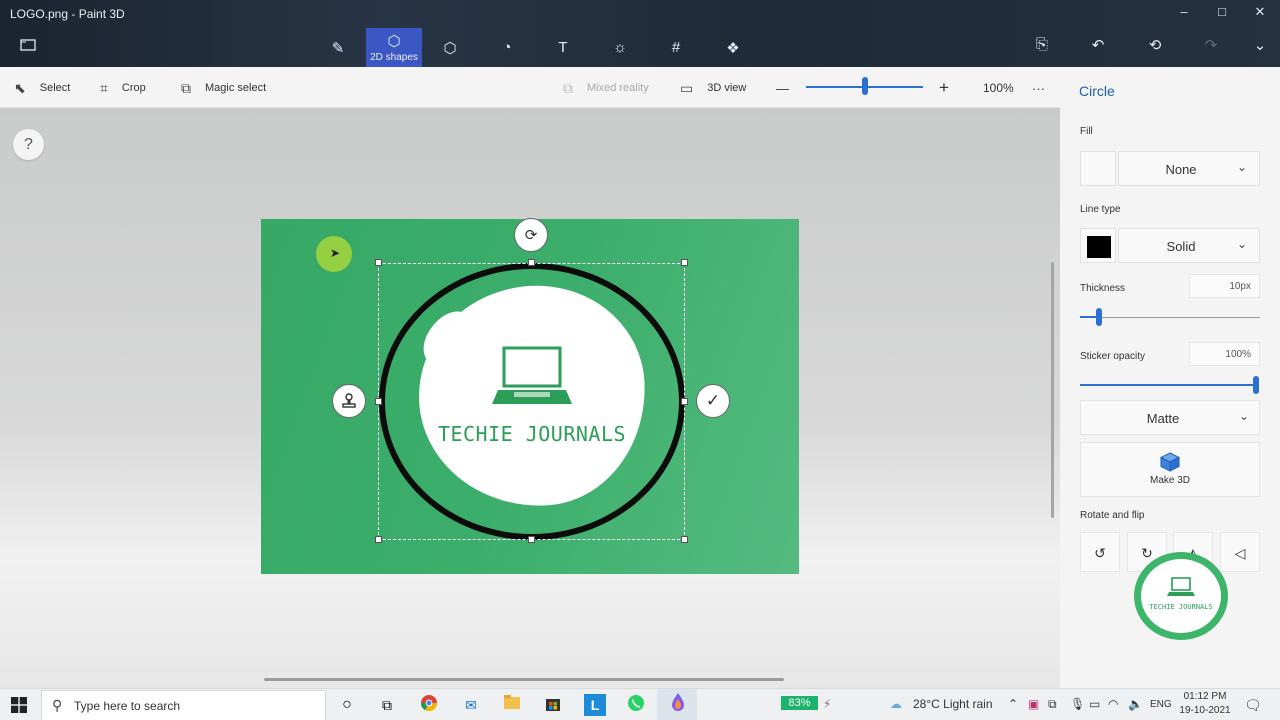 Image resolution: width=1280 pixels, height=720 pixels. I want to click on mixed-reality-icon: ⧉, so click(568, 87).